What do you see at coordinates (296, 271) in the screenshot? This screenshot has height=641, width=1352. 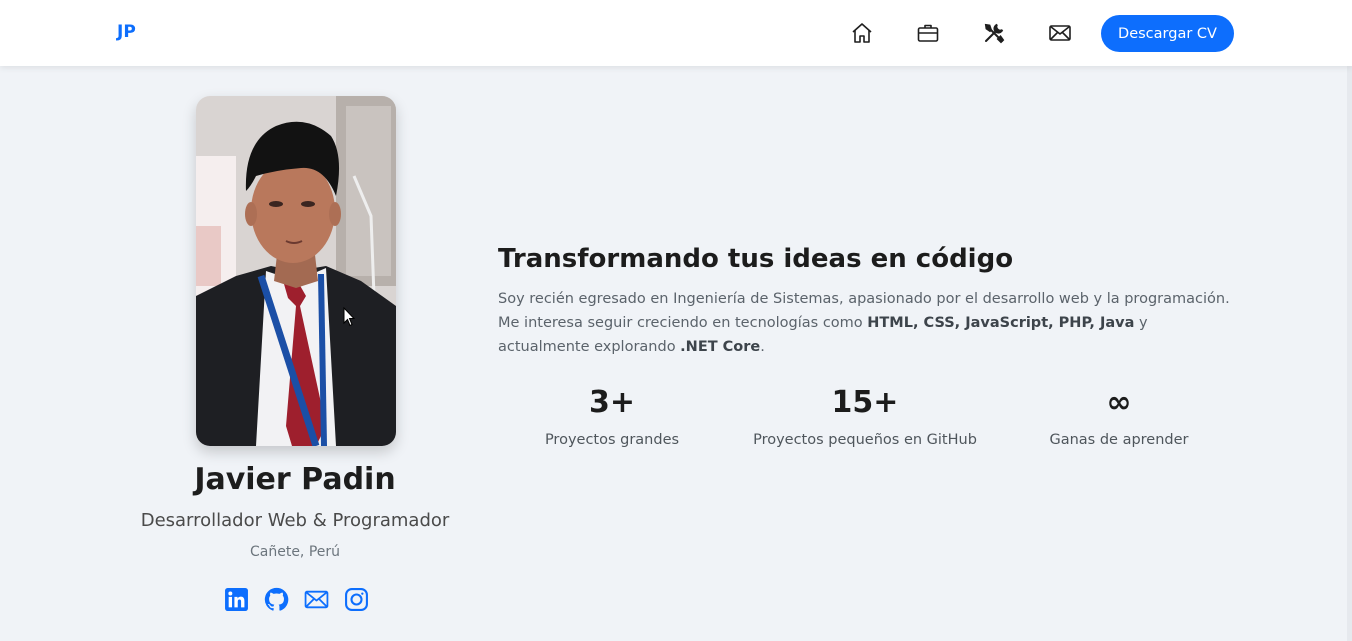 I see `profile-photo` at bounding box center [296, 271].